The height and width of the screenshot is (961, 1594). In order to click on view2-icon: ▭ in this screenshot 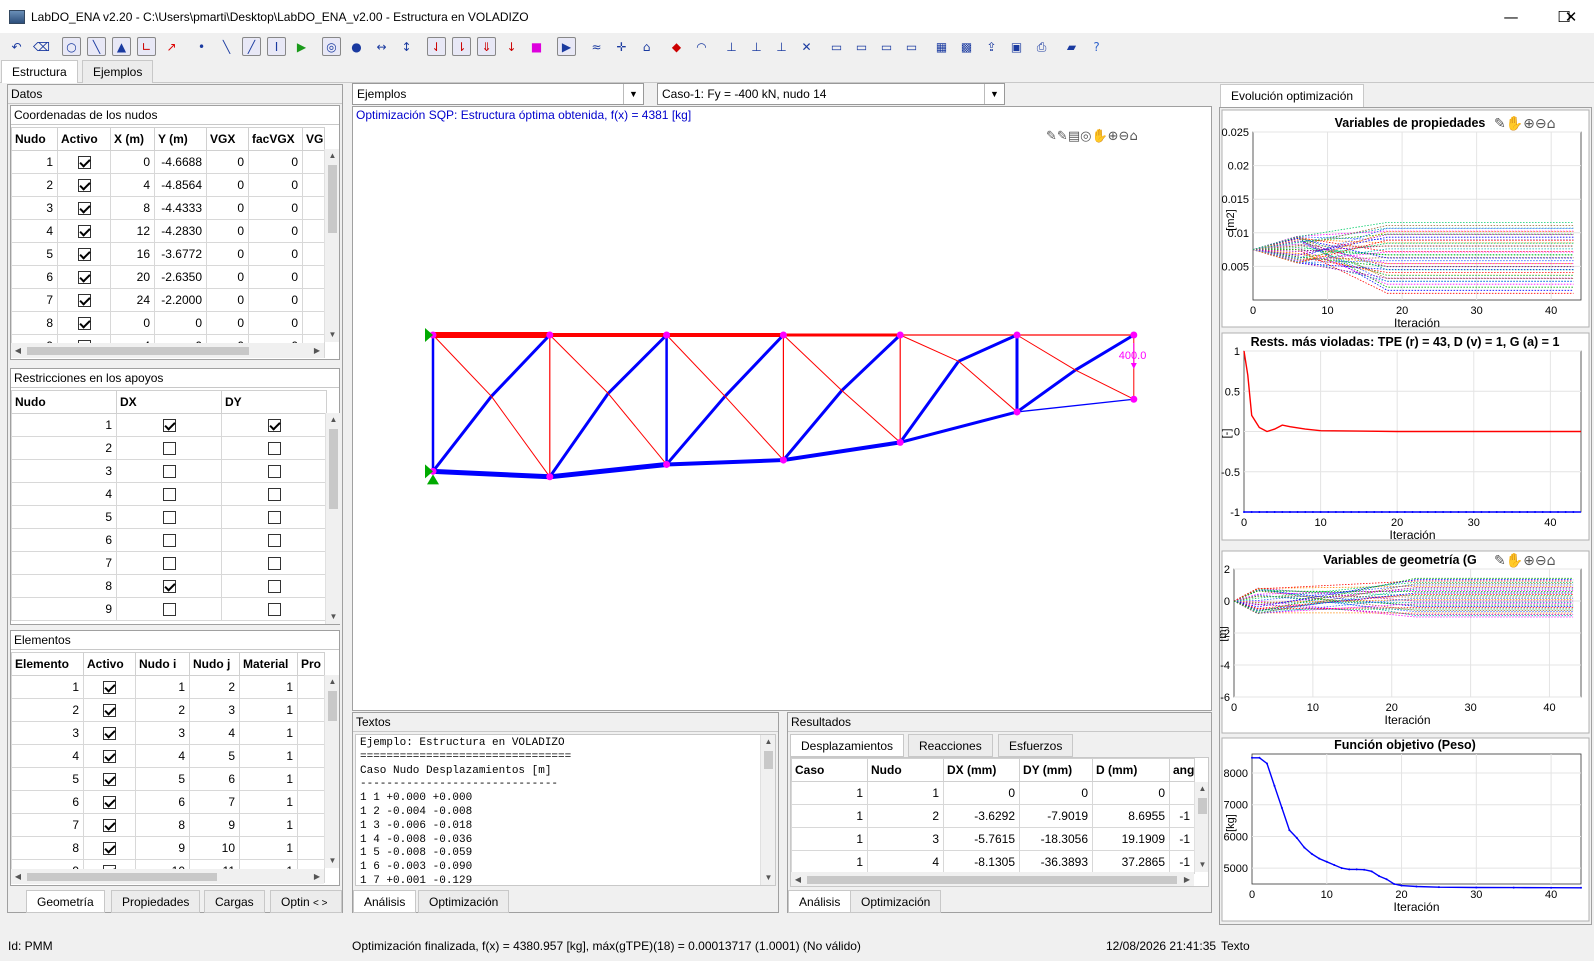, I will do `click(861, 46)`.